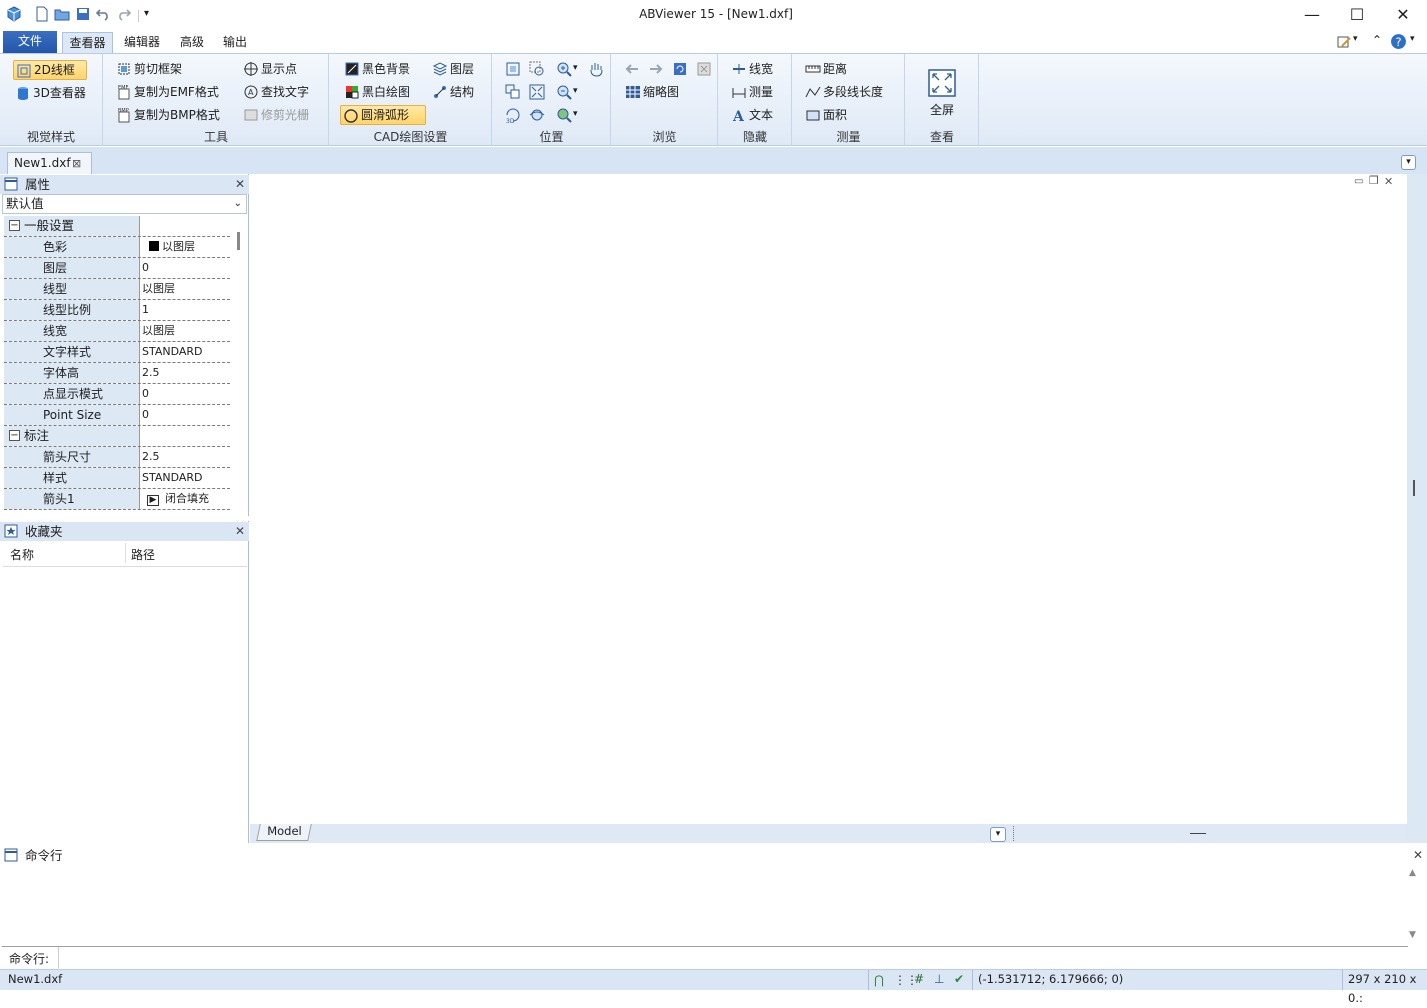 The height and width of the screenshot is (1008, 1427). Describe the element at coordinates (117, 289) in the screenshot. I see `property-row: 线型 以图层` at that location.